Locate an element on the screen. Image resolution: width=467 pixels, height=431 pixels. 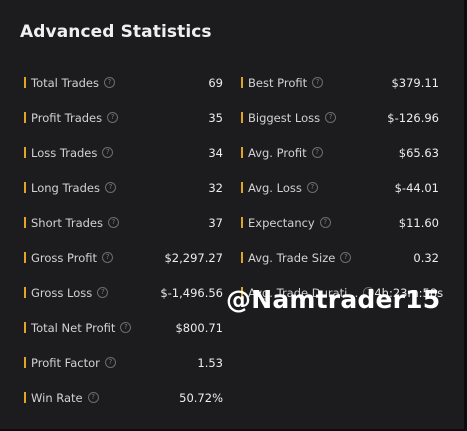
stat-label: Short Trades is located at coordinates (67, 223).